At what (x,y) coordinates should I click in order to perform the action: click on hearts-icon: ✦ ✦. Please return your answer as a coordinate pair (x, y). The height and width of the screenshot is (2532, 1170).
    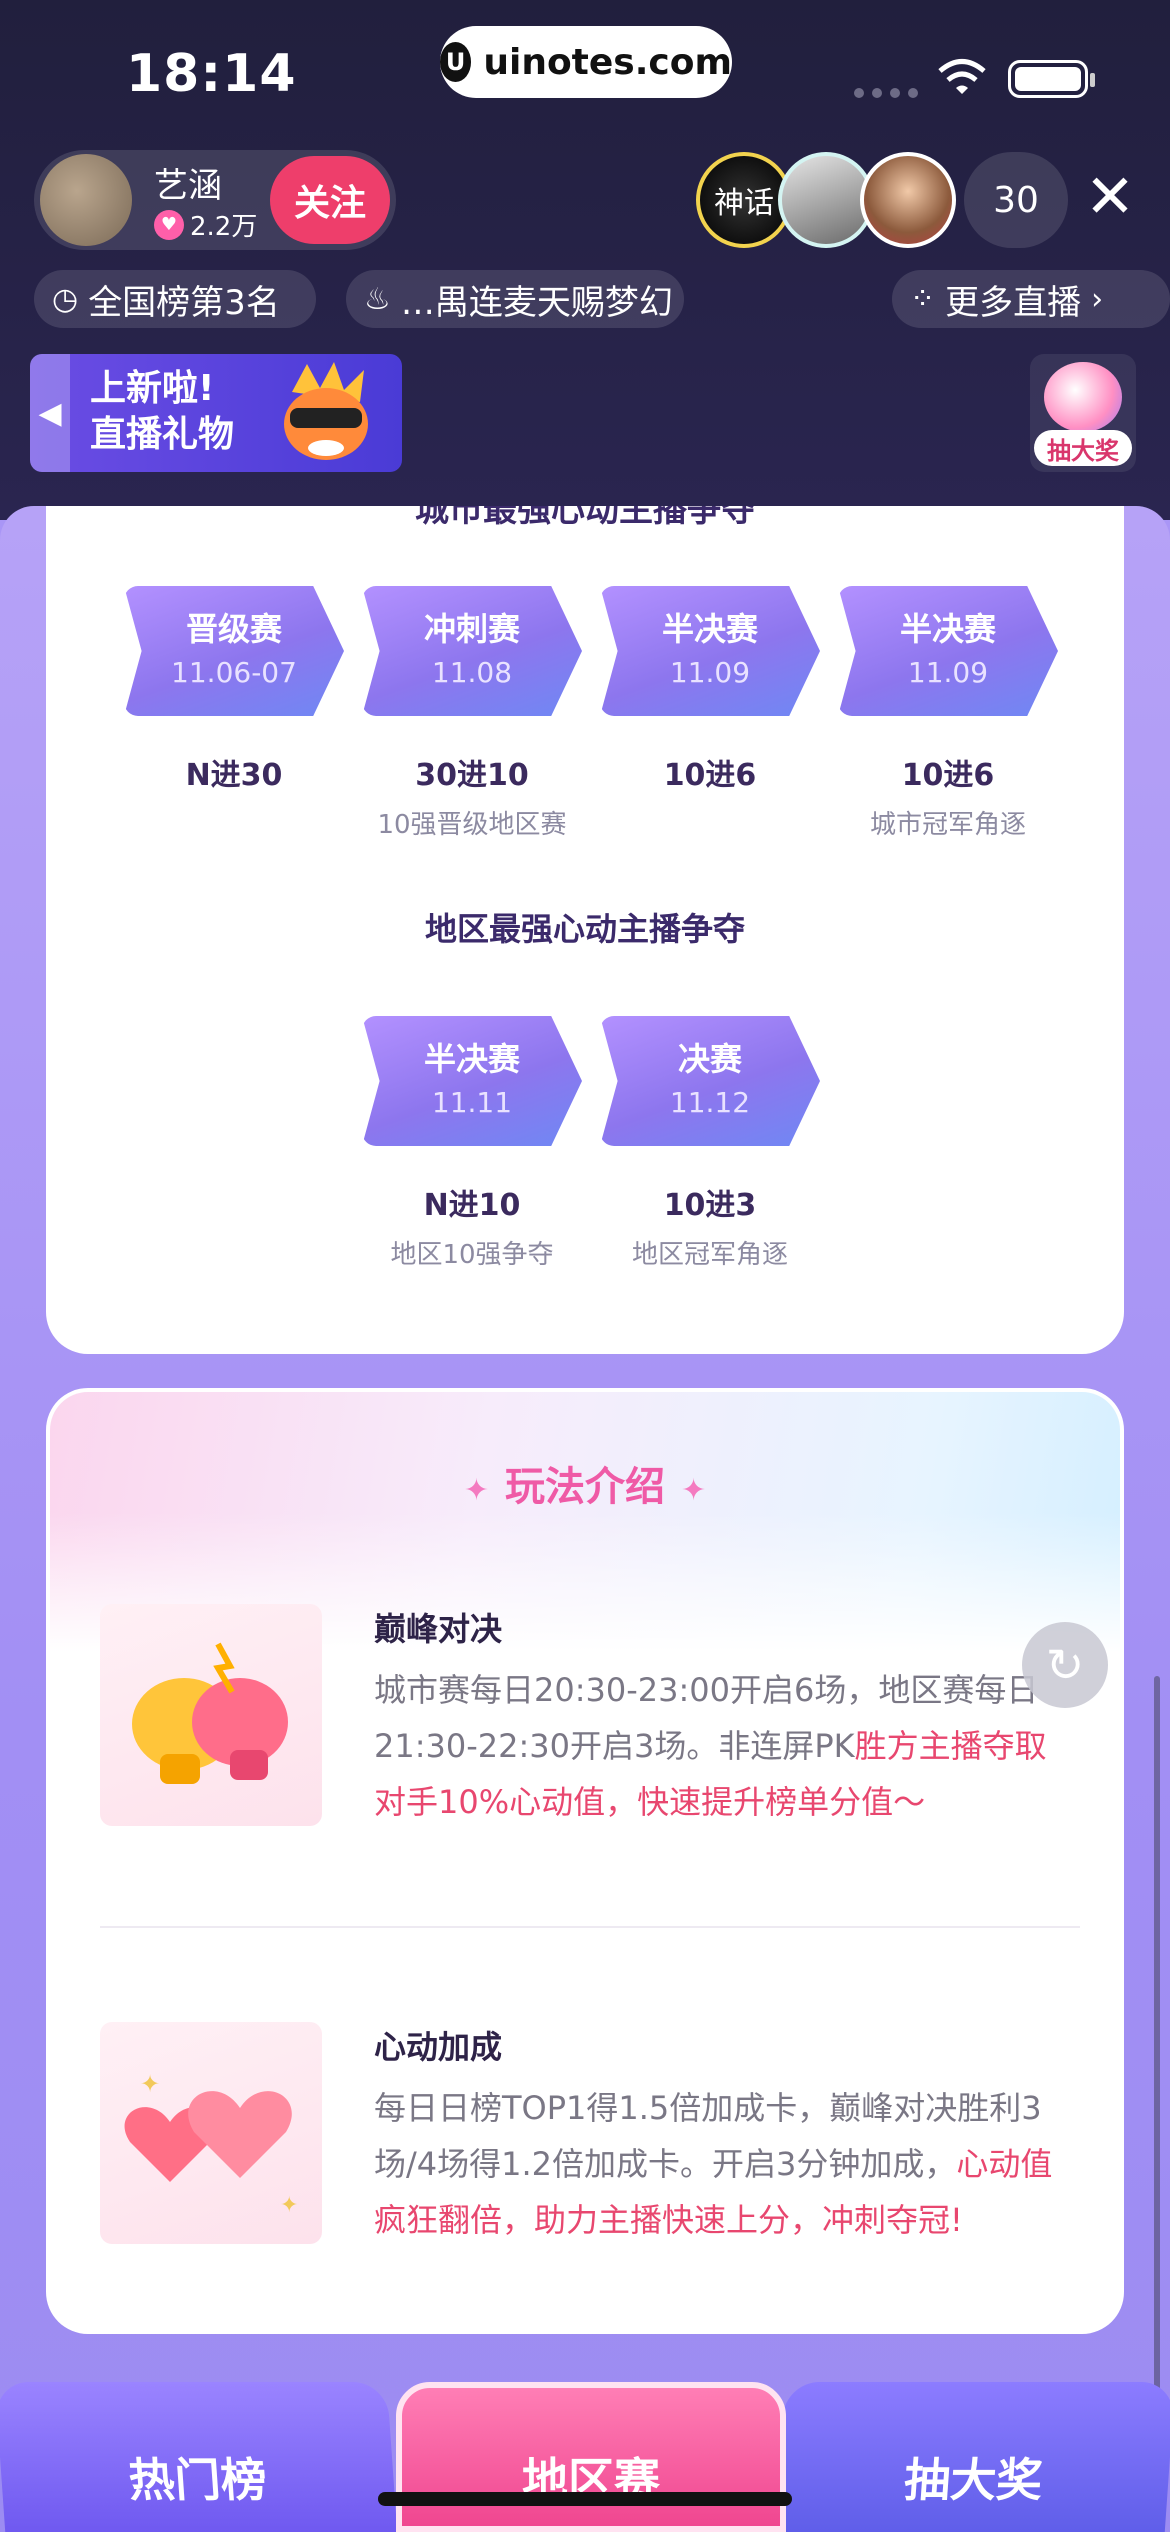
    Looking at the image, I should click on (211, 2133).